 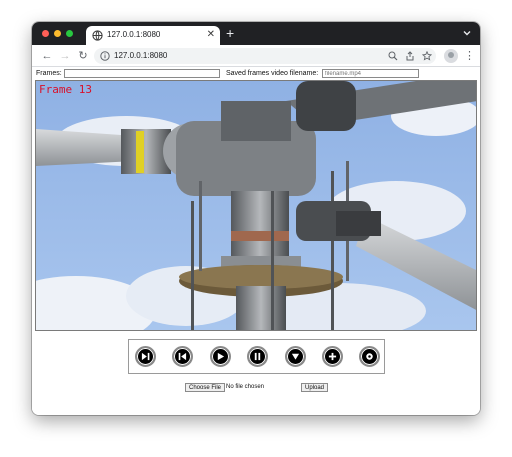 I want to click on close-tab-icon: ✕, so click(x=211, y=35).